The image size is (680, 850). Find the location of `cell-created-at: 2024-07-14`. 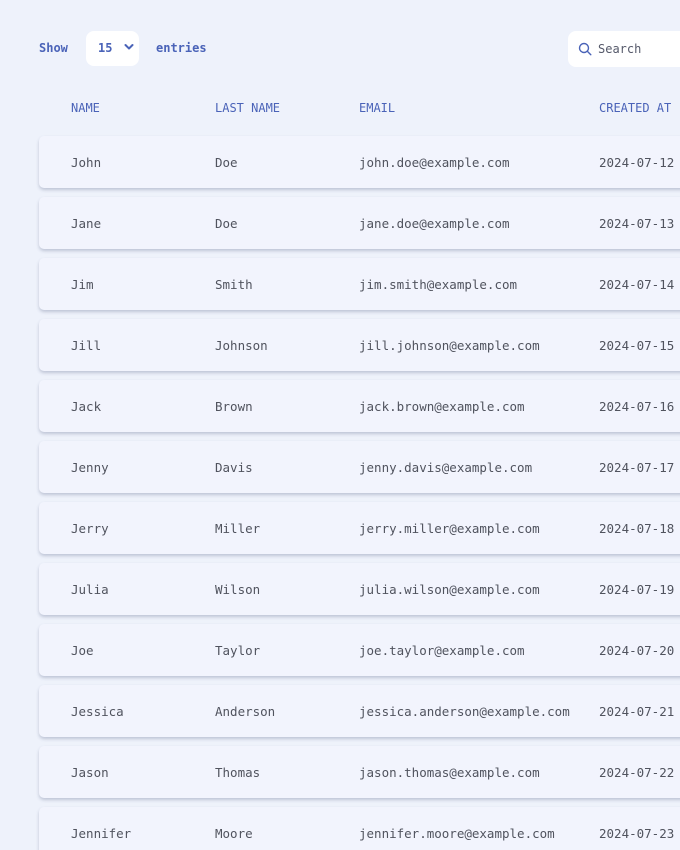

cell-created-at: 2024-07-14 is located at coordinates (637, 284).